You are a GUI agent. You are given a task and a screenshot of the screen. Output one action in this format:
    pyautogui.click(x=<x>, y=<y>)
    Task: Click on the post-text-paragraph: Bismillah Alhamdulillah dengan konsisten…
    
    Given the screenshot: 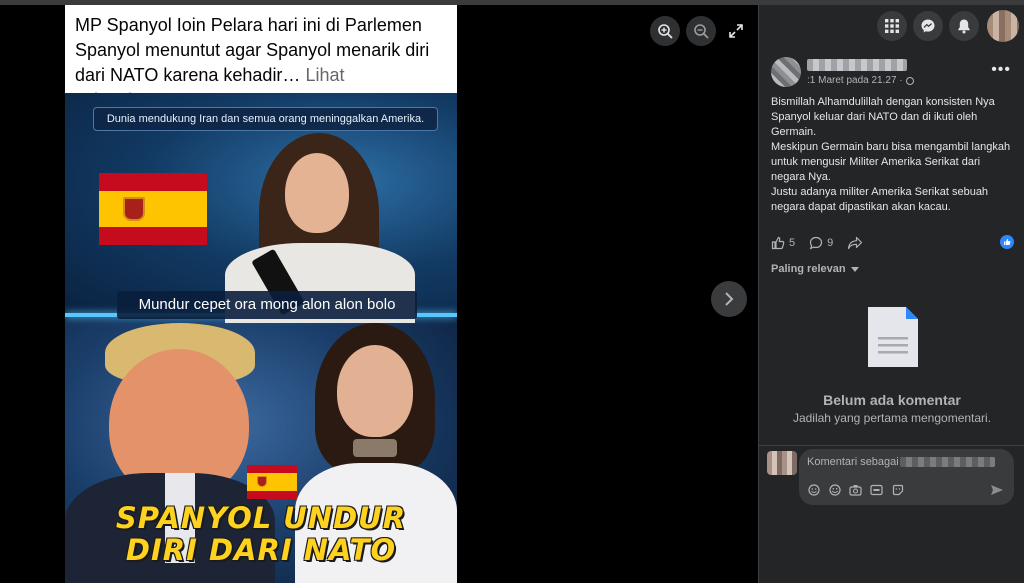 What is the action you would take?
    pyautogui.click(x=883, y=117)
    